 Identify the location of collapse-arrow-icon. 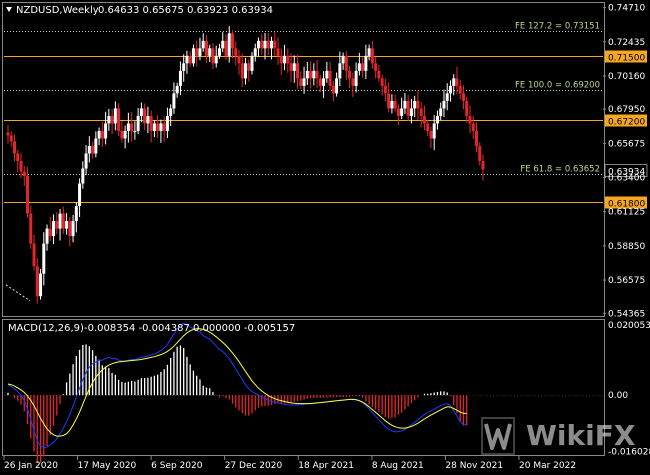
(9, 9).